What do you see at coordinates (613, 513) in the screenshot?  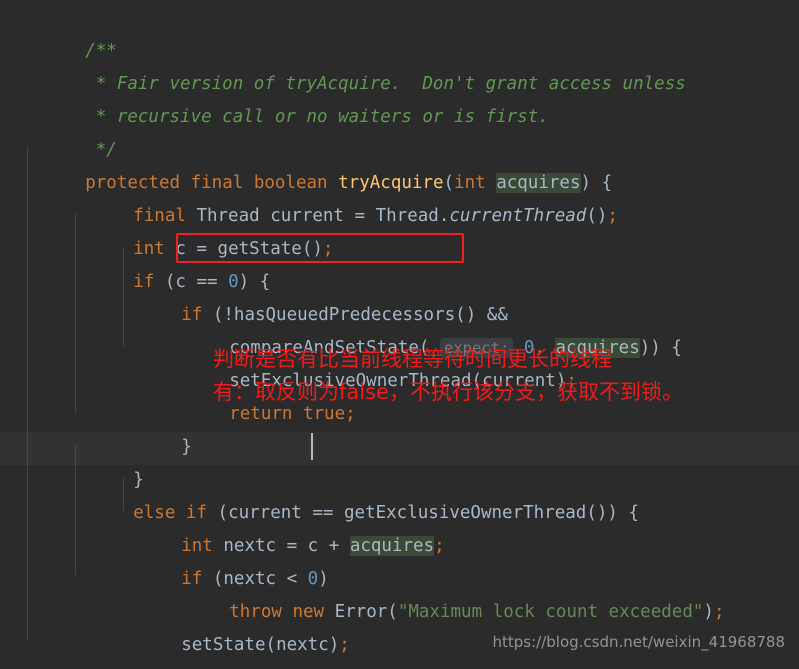 I see `parens-close-brace: ()) {` at bounding box center [613, 513].